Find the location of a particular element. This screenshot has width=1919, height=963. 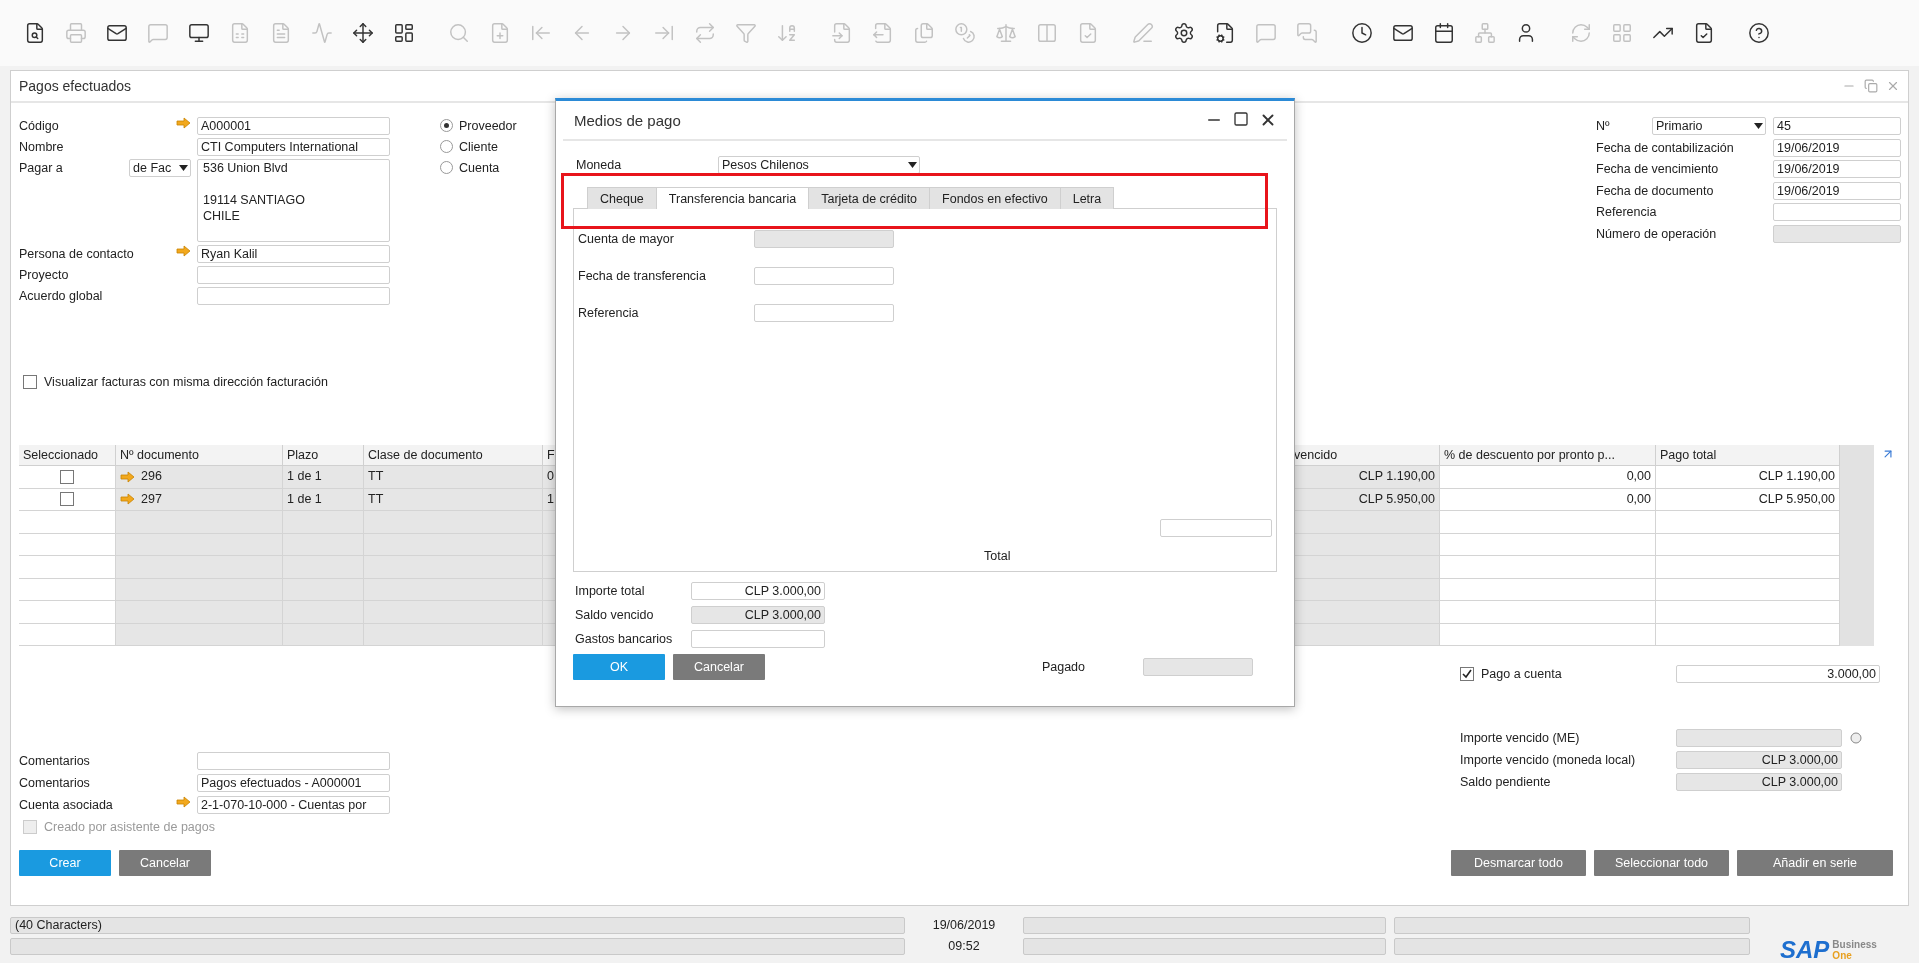

currency-select: Pesos Chilenos is located at coordinates (819, 164).